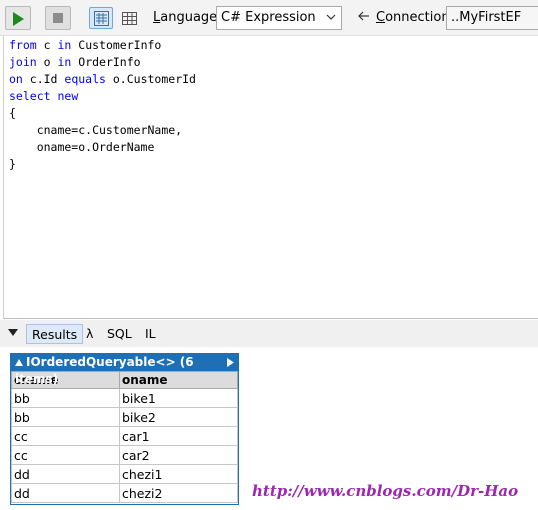 The image size is (538, 510). Describe the element at coordinates (486, 17) in the screenshot. I see `connection-dropdown-value: ..MyFirstEF` at that location.